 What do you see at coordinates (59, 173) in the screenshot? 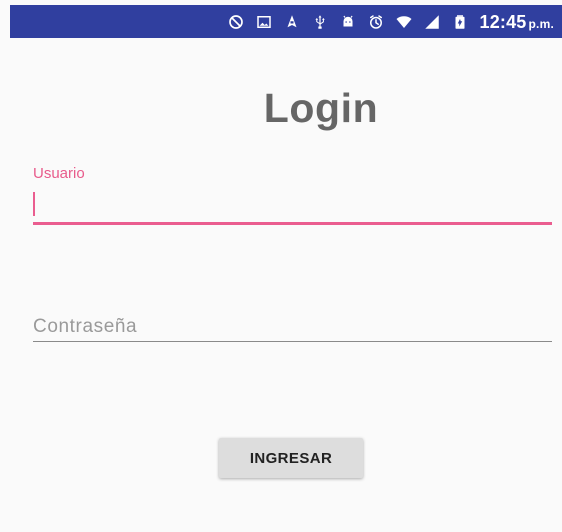
I see `username-label: Usuario` at bounding box center [59, 173].